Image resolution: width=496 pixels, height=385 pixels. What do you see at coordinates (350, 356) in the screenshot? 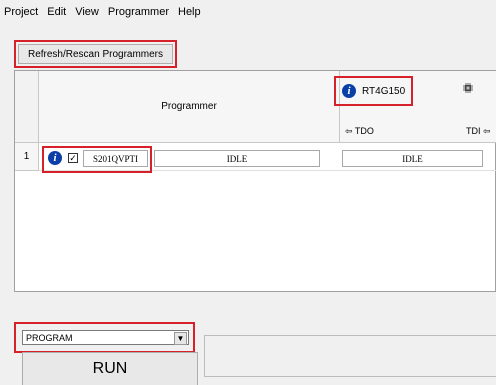
I see `status-panel` at bounding box center [350, 356].